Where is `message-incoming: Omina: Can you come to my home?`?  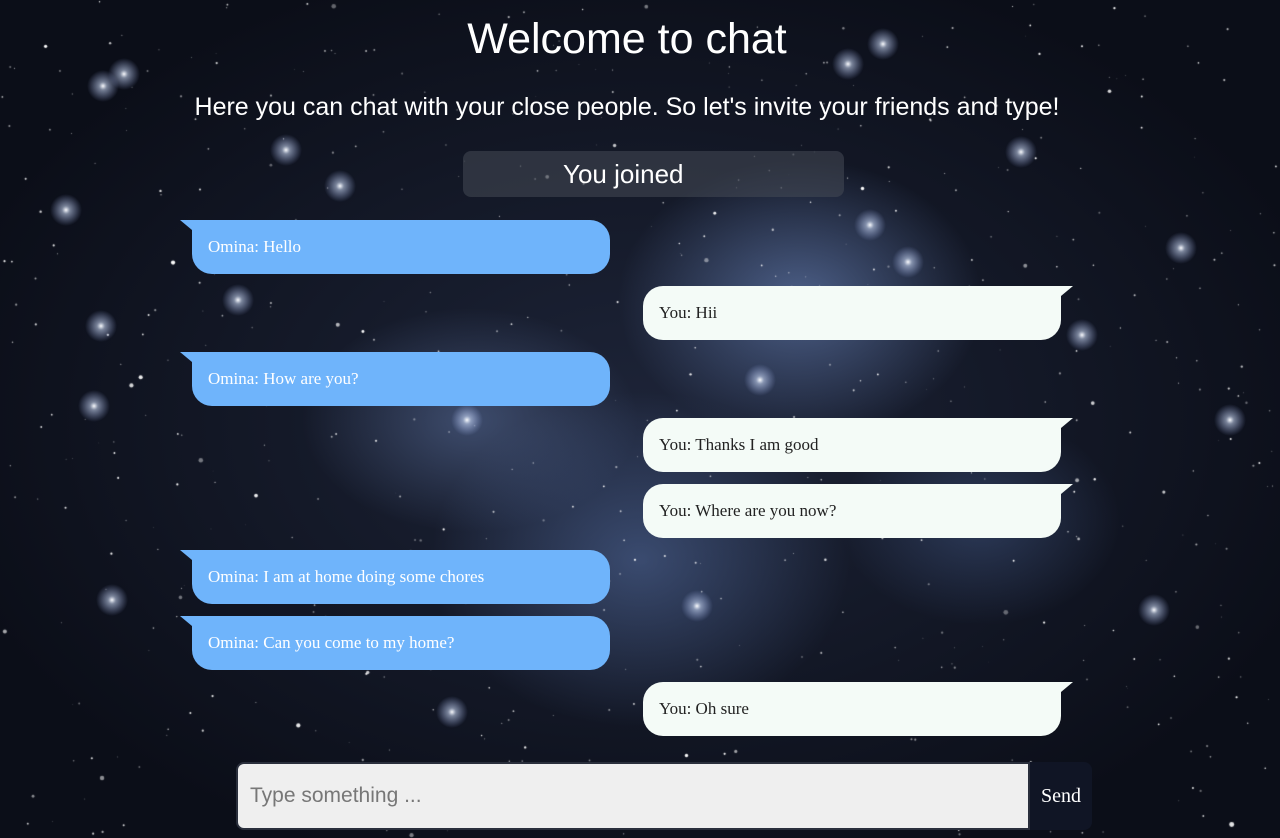
message-incoming: Omina: Can you come to my home? is located at coordinates (395, 643).